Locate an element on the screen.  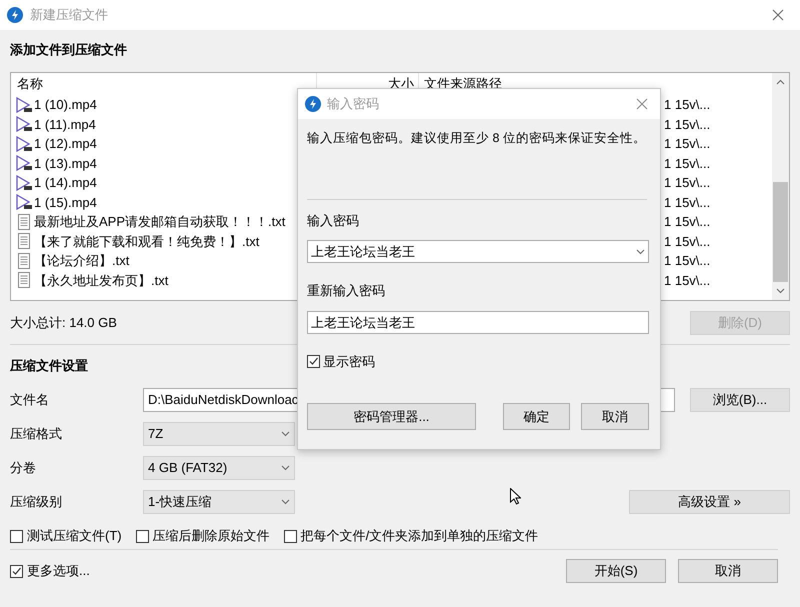
dialog-title: 输入密码 is located at coordinates (353, 104).